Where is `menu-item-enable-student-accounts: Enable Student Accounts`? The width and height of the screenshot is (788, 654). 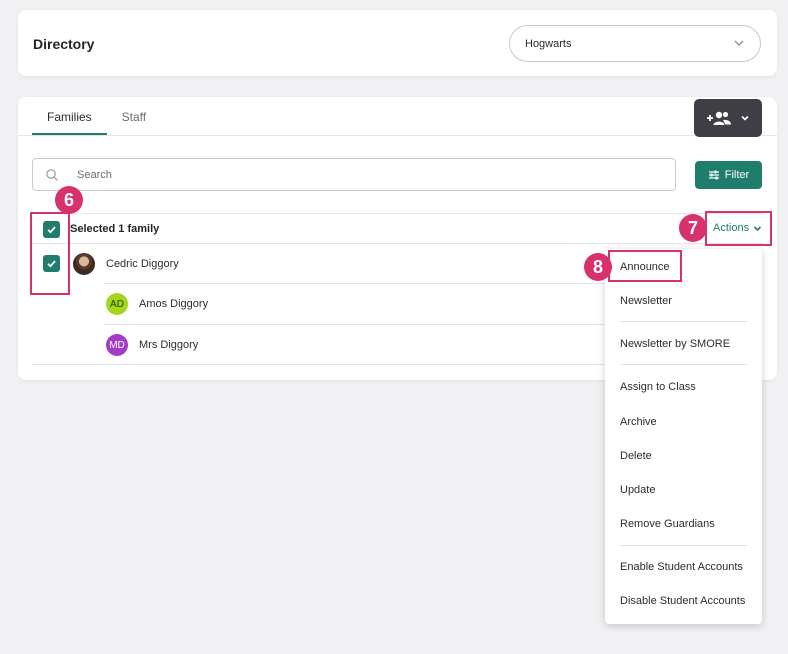
menu-item-enable-student-accounts: Enable Student Accounts is located at coordinates (681, 567).